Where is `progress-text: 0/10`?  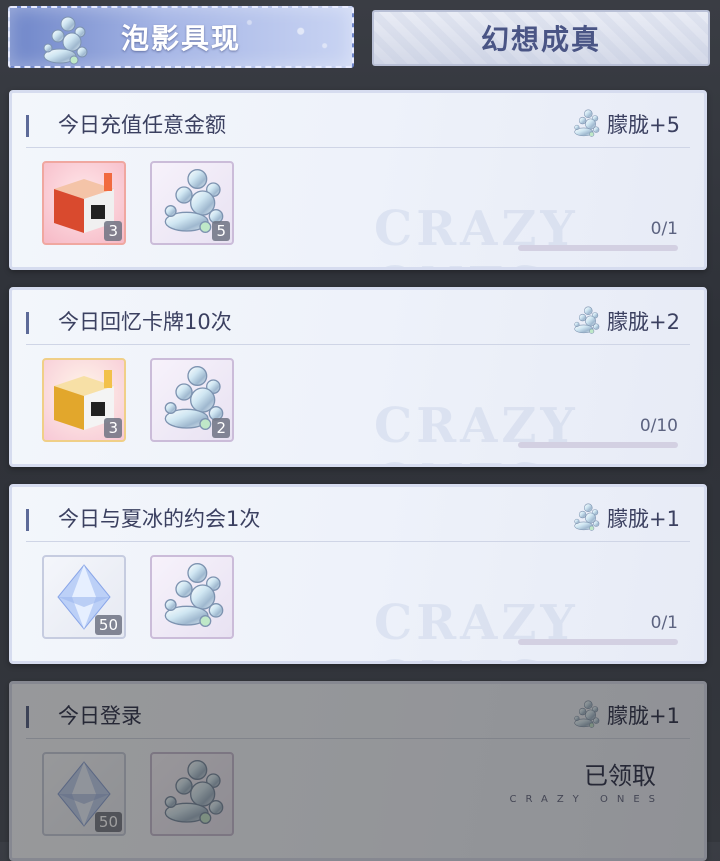 progress-text: 0/10 is located at coordinates (658, 426).